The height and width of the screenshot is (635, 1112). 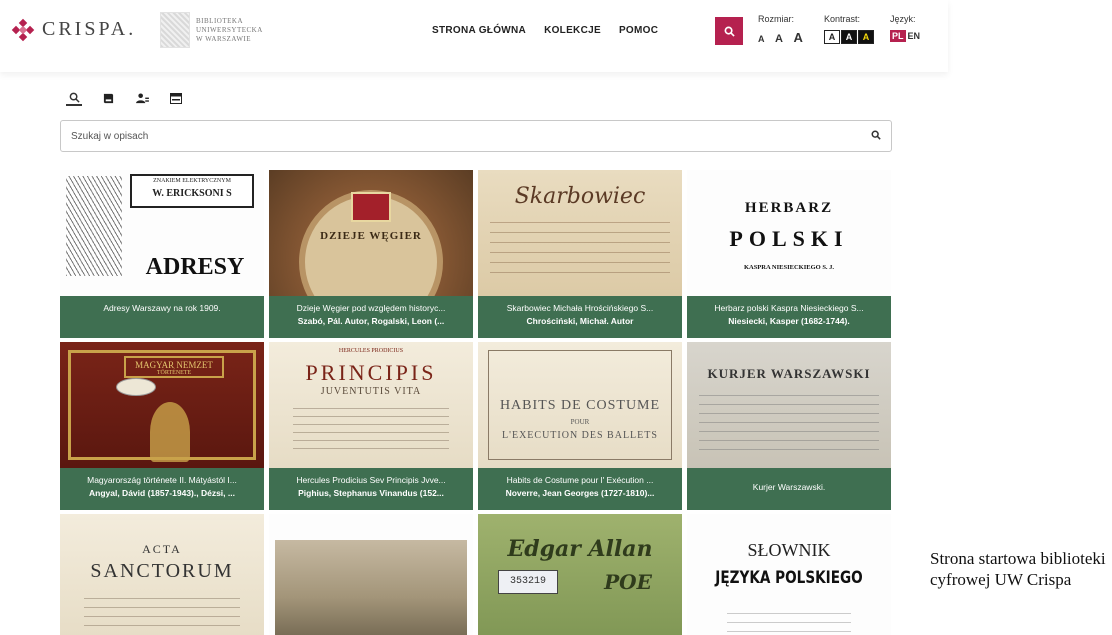 What do you see at coordinates (580, 321) in the screenshot?
I see `card-author: Chrościński, Michał. Autor` at bounding box center [580, 321].